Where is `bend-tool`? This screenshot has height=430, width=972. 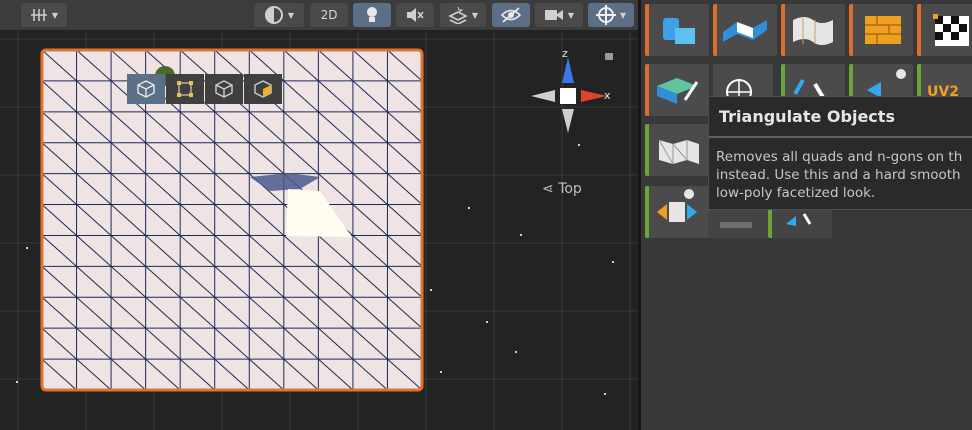
bend-tool is located at coordinates (813, 30).